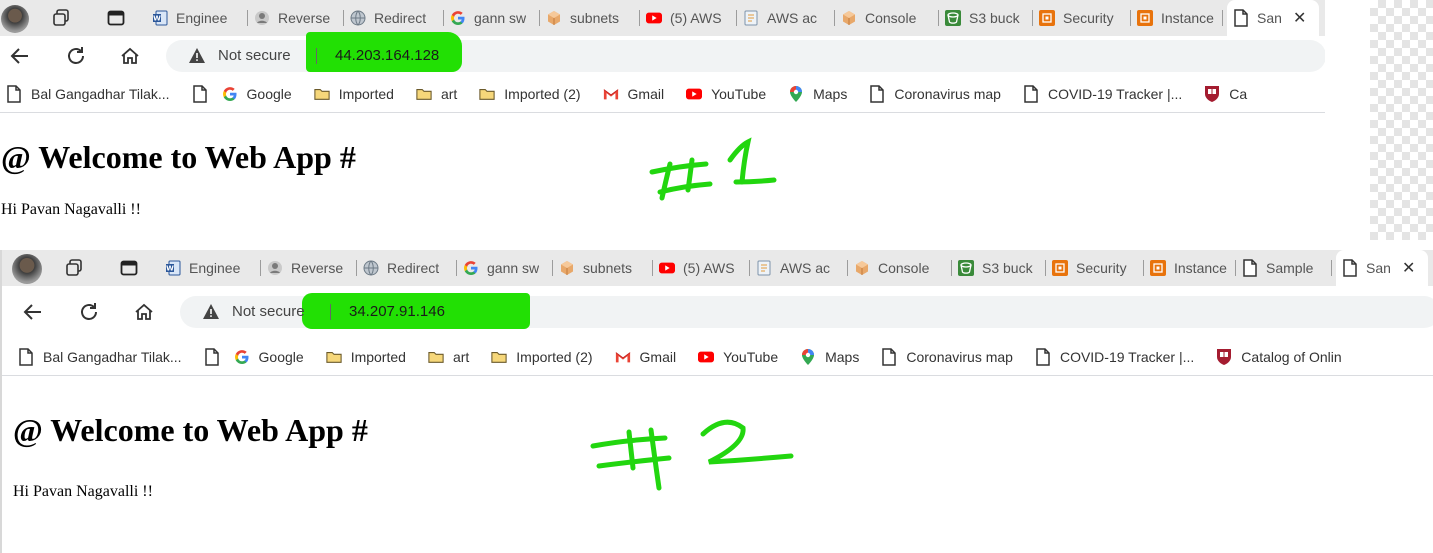  Describe the element at coordinates (1350, 268) in the screenshot. I see `page-icon` at that location.